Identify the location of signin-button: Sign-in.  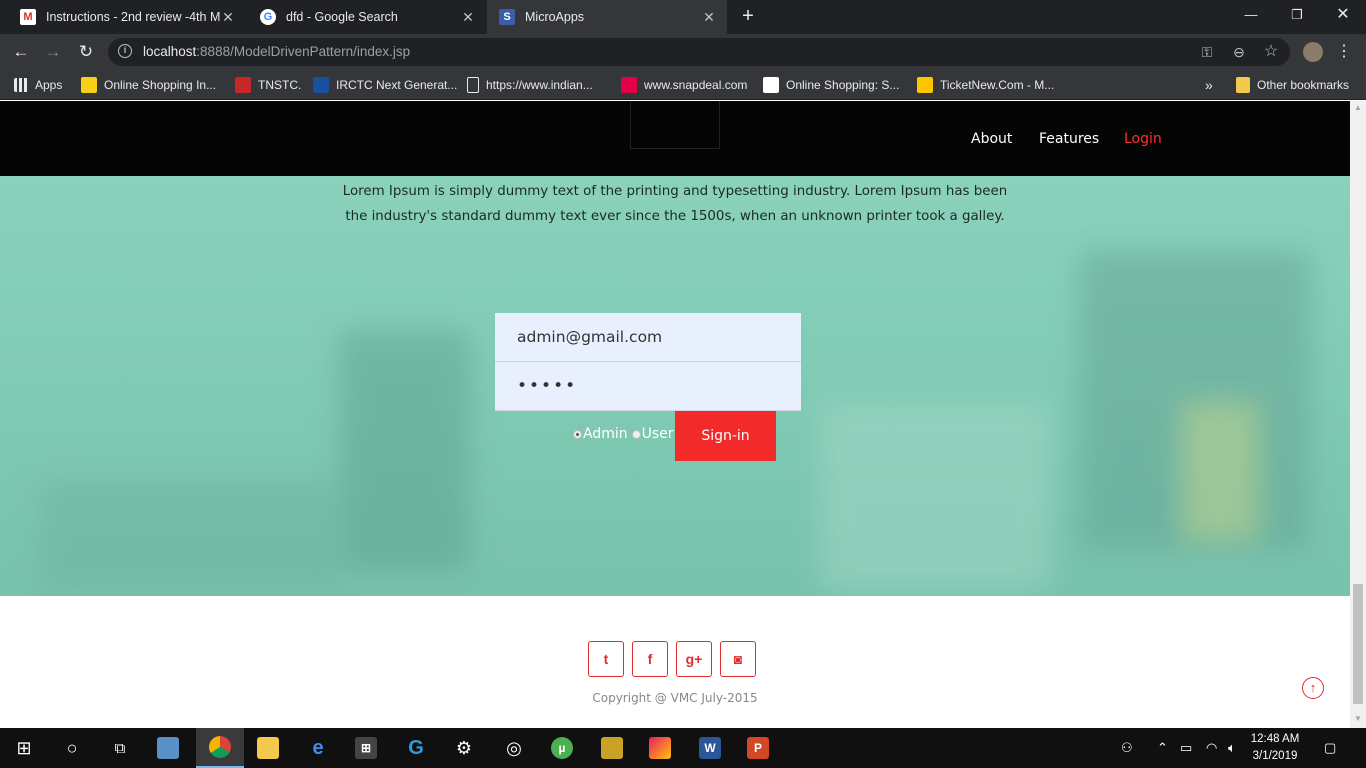
(725, 436).